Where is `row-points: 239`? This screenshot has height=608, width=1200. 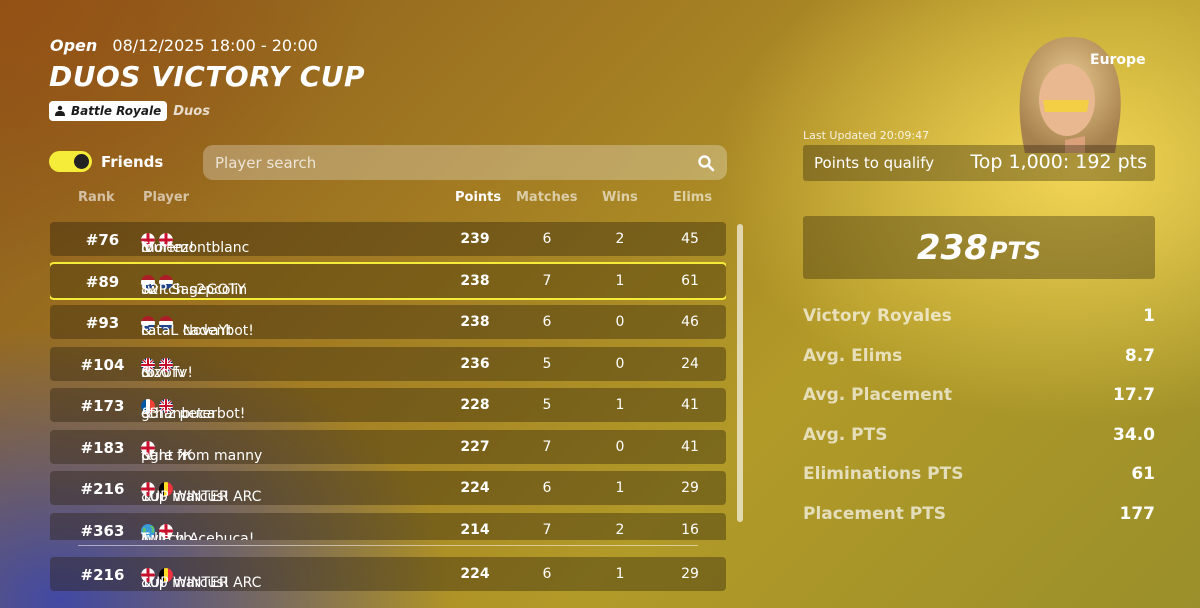
row-points: 239 is located at coordinates (475, 239).